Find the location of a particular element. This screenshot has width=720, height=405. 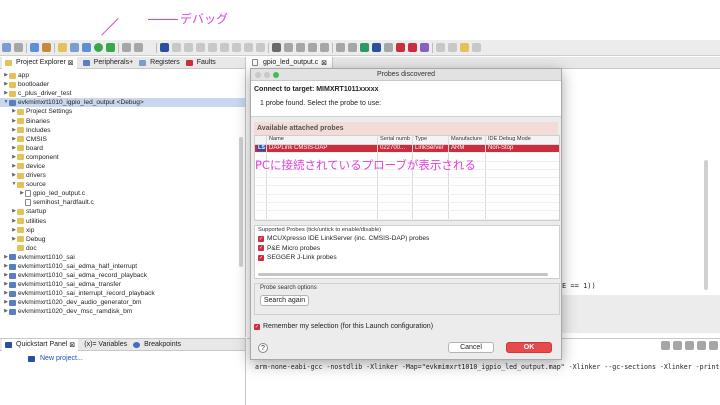

ok-button: OK is located at coordinates (529, 347).